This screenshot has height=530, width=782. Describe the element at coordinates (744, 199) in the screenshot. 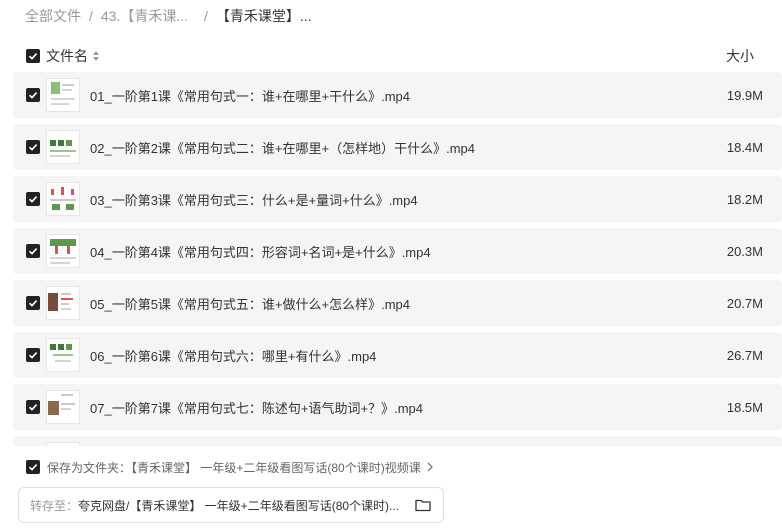

I see `file-size: 18.2M` at that location.